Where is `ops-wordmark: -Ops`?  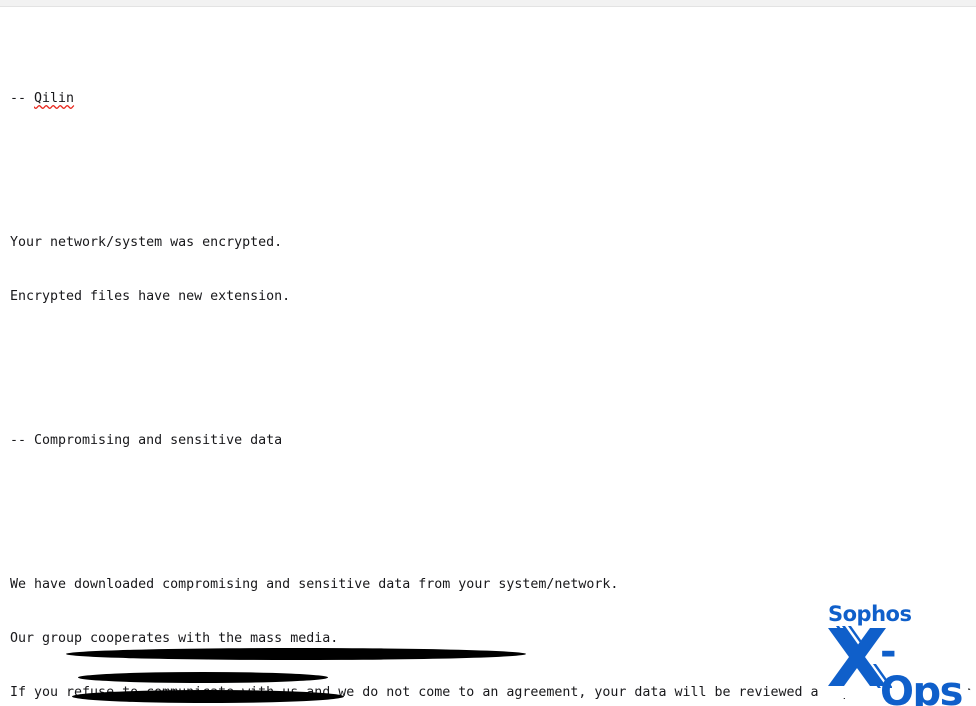 ops-wordmark: -Ops is located at coordinates (921, 667).